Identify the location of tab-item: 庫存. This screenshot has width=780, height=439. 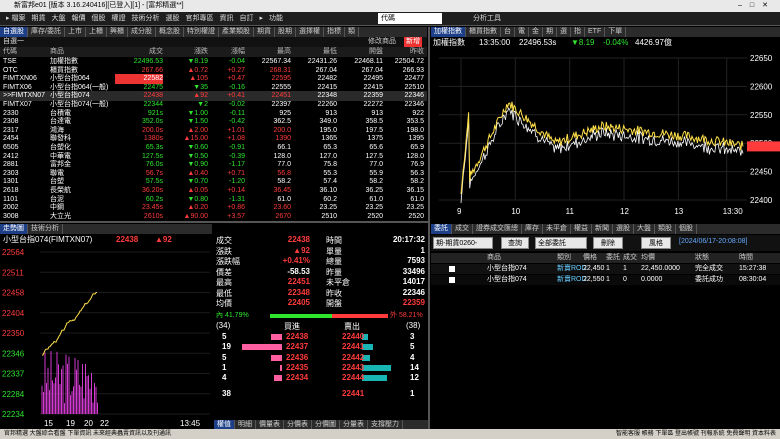
(532, 229).